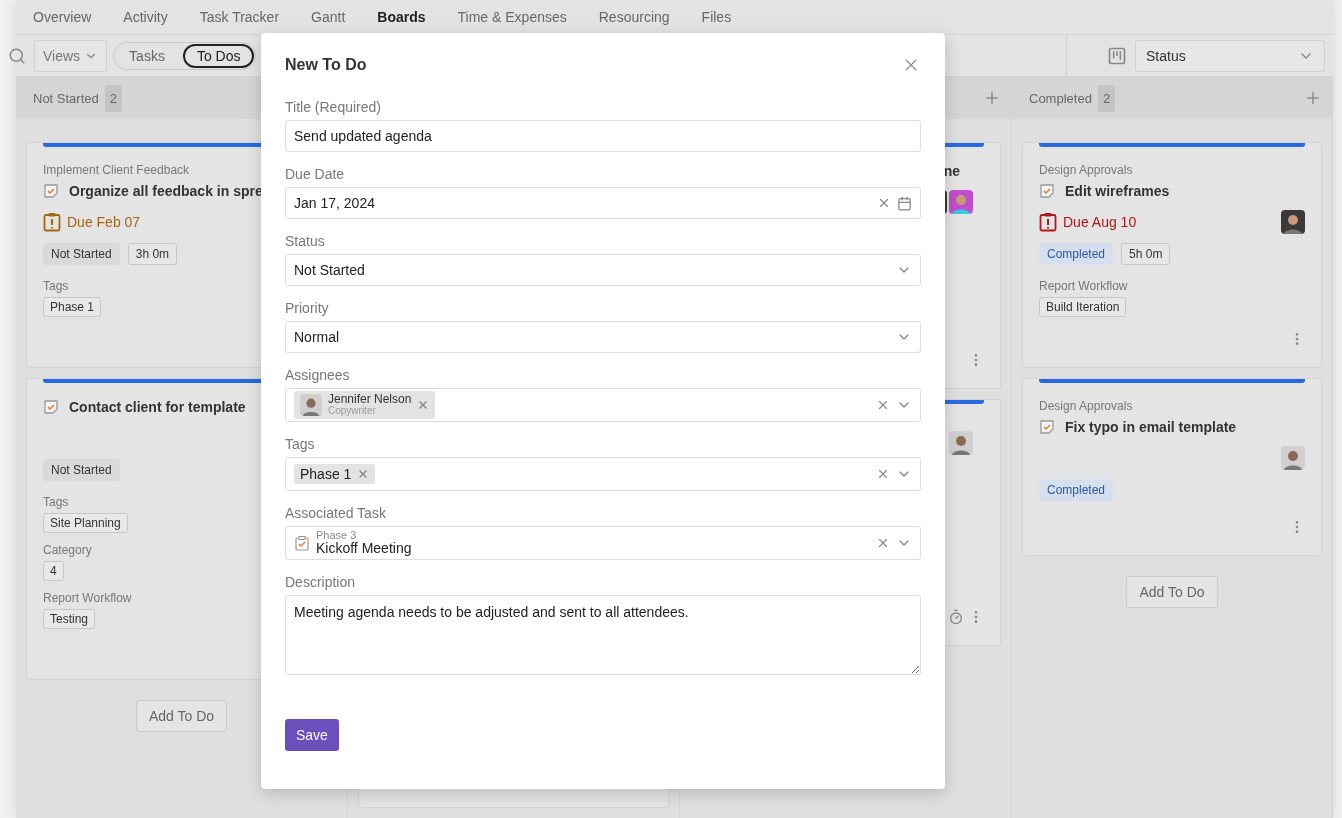  Describe the element at coordinates (365, 405) in the screenshot. I see `assignee-chip: Jennifer Nelson Copywriter` at that location.